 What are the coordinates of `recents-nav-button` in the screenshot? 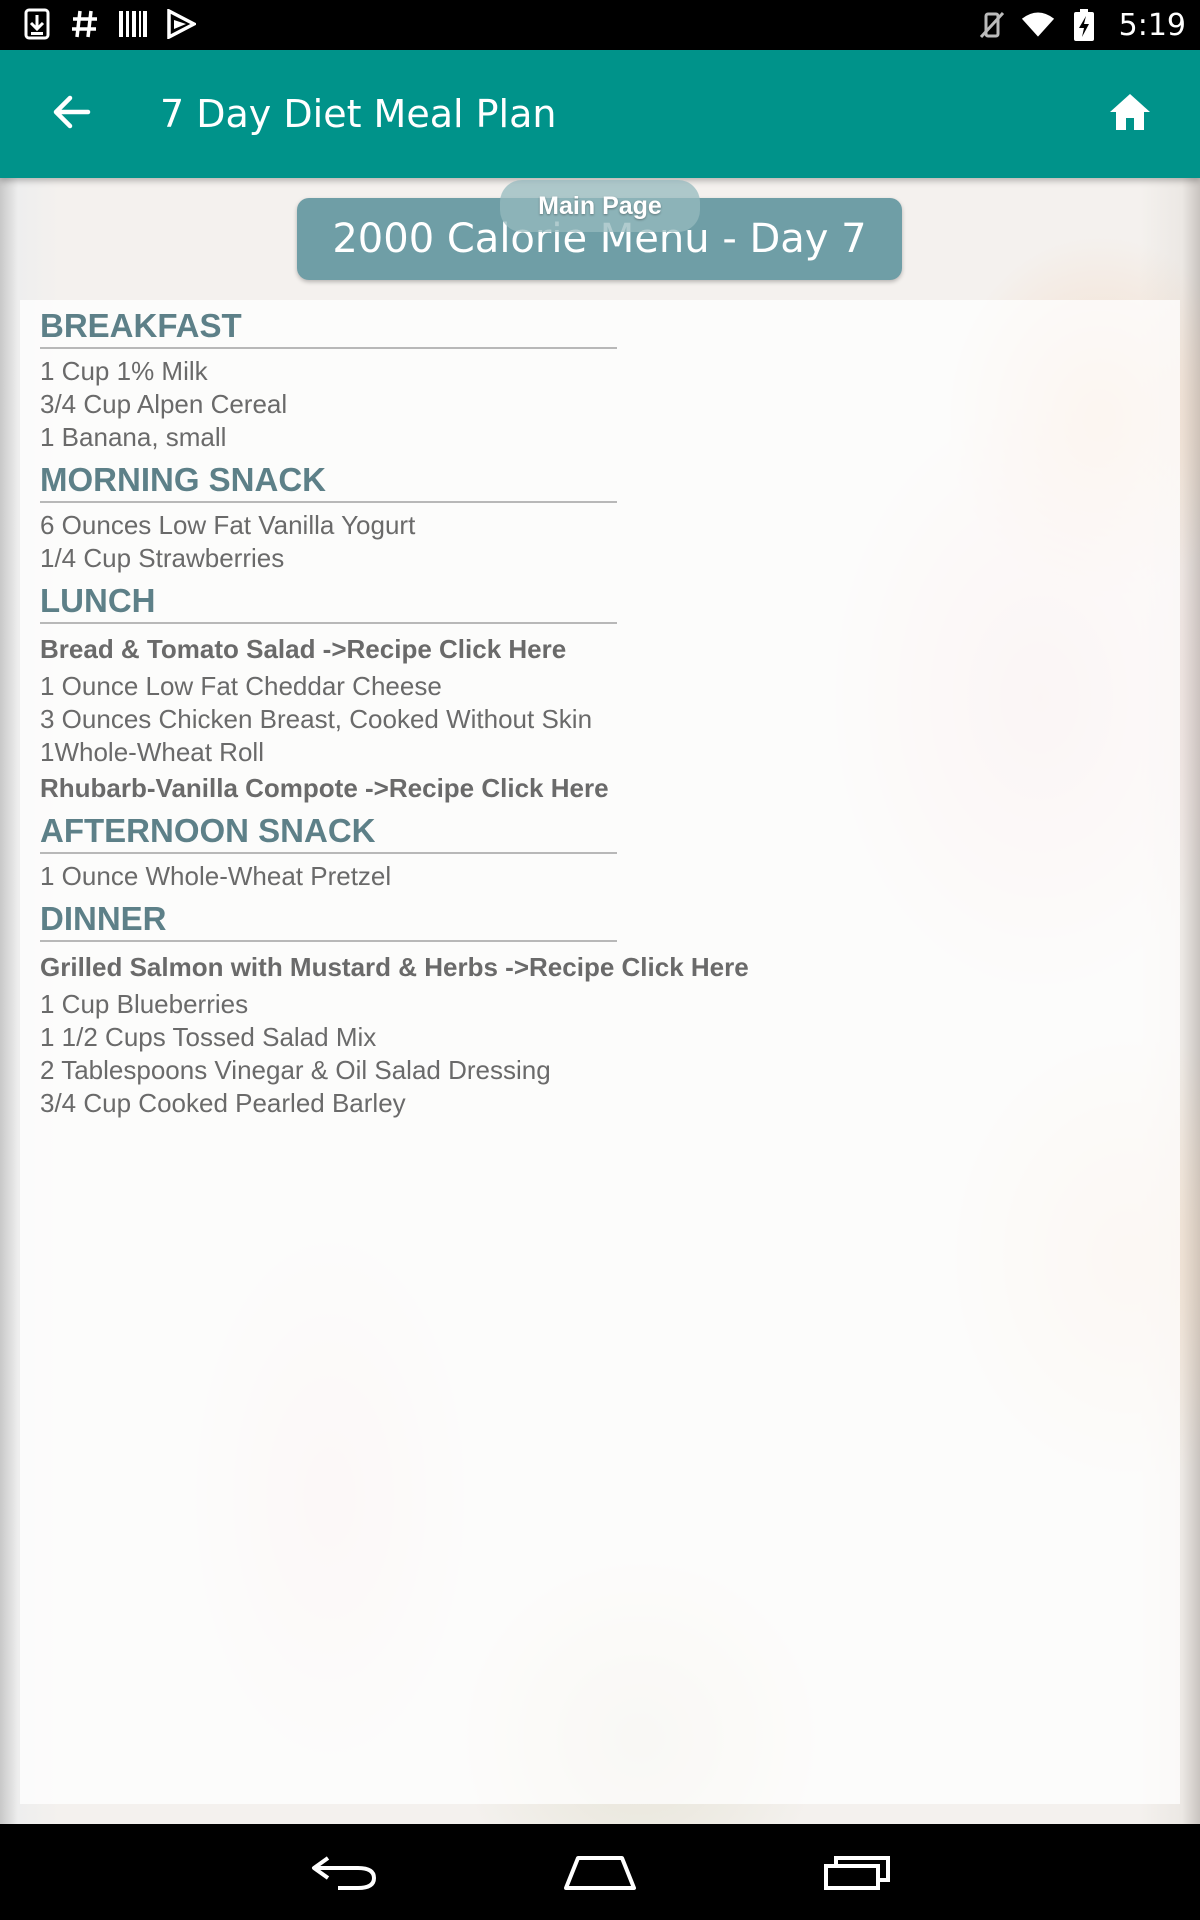 It's located at (857, 1872).